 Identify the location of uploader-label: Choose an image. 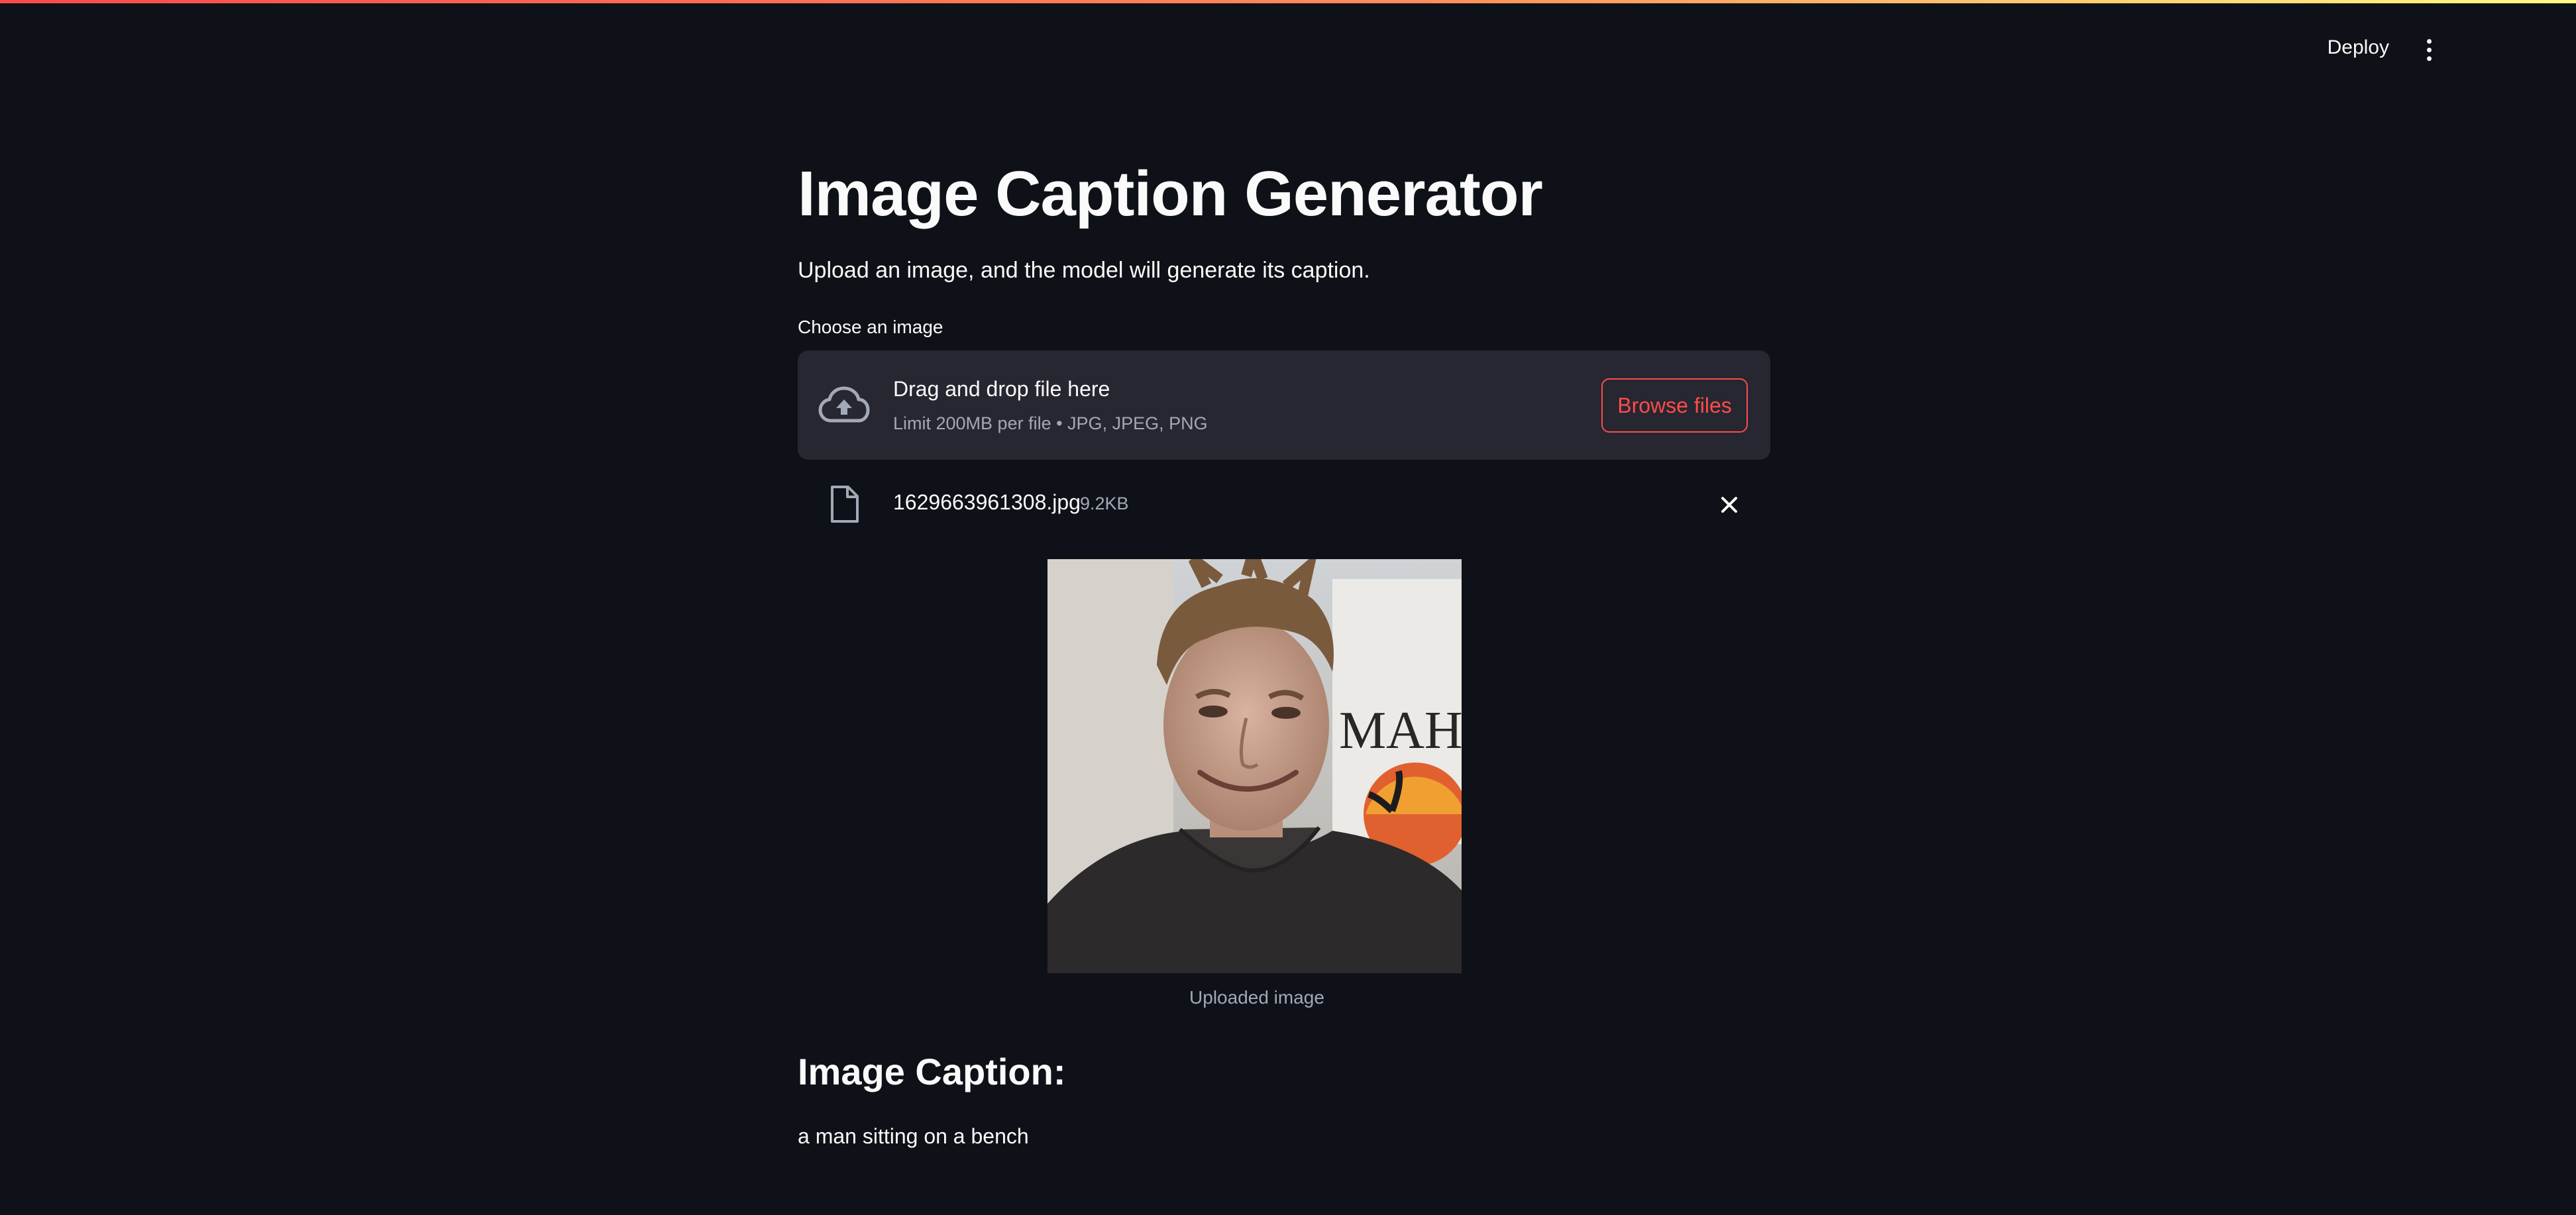
(871, 327).